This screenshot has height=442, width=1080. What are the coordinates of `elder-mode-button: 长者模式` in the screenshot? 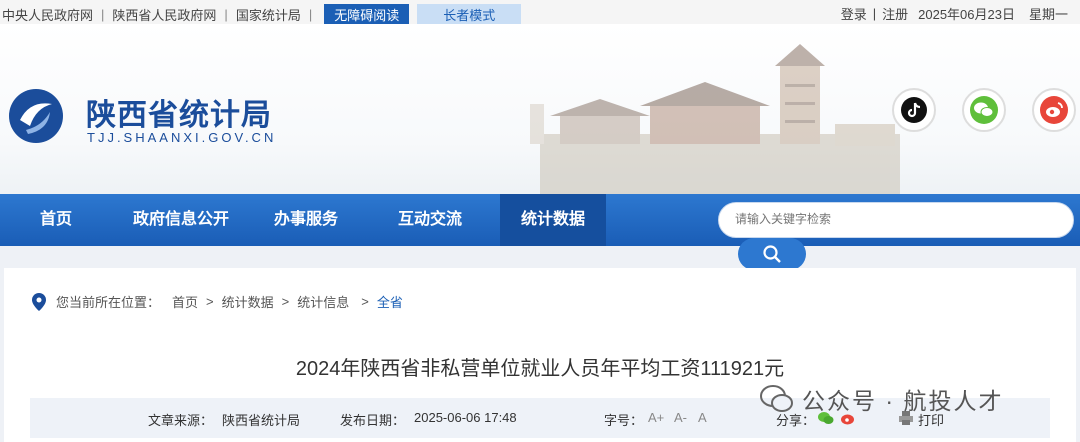 It's located at (469, 14).